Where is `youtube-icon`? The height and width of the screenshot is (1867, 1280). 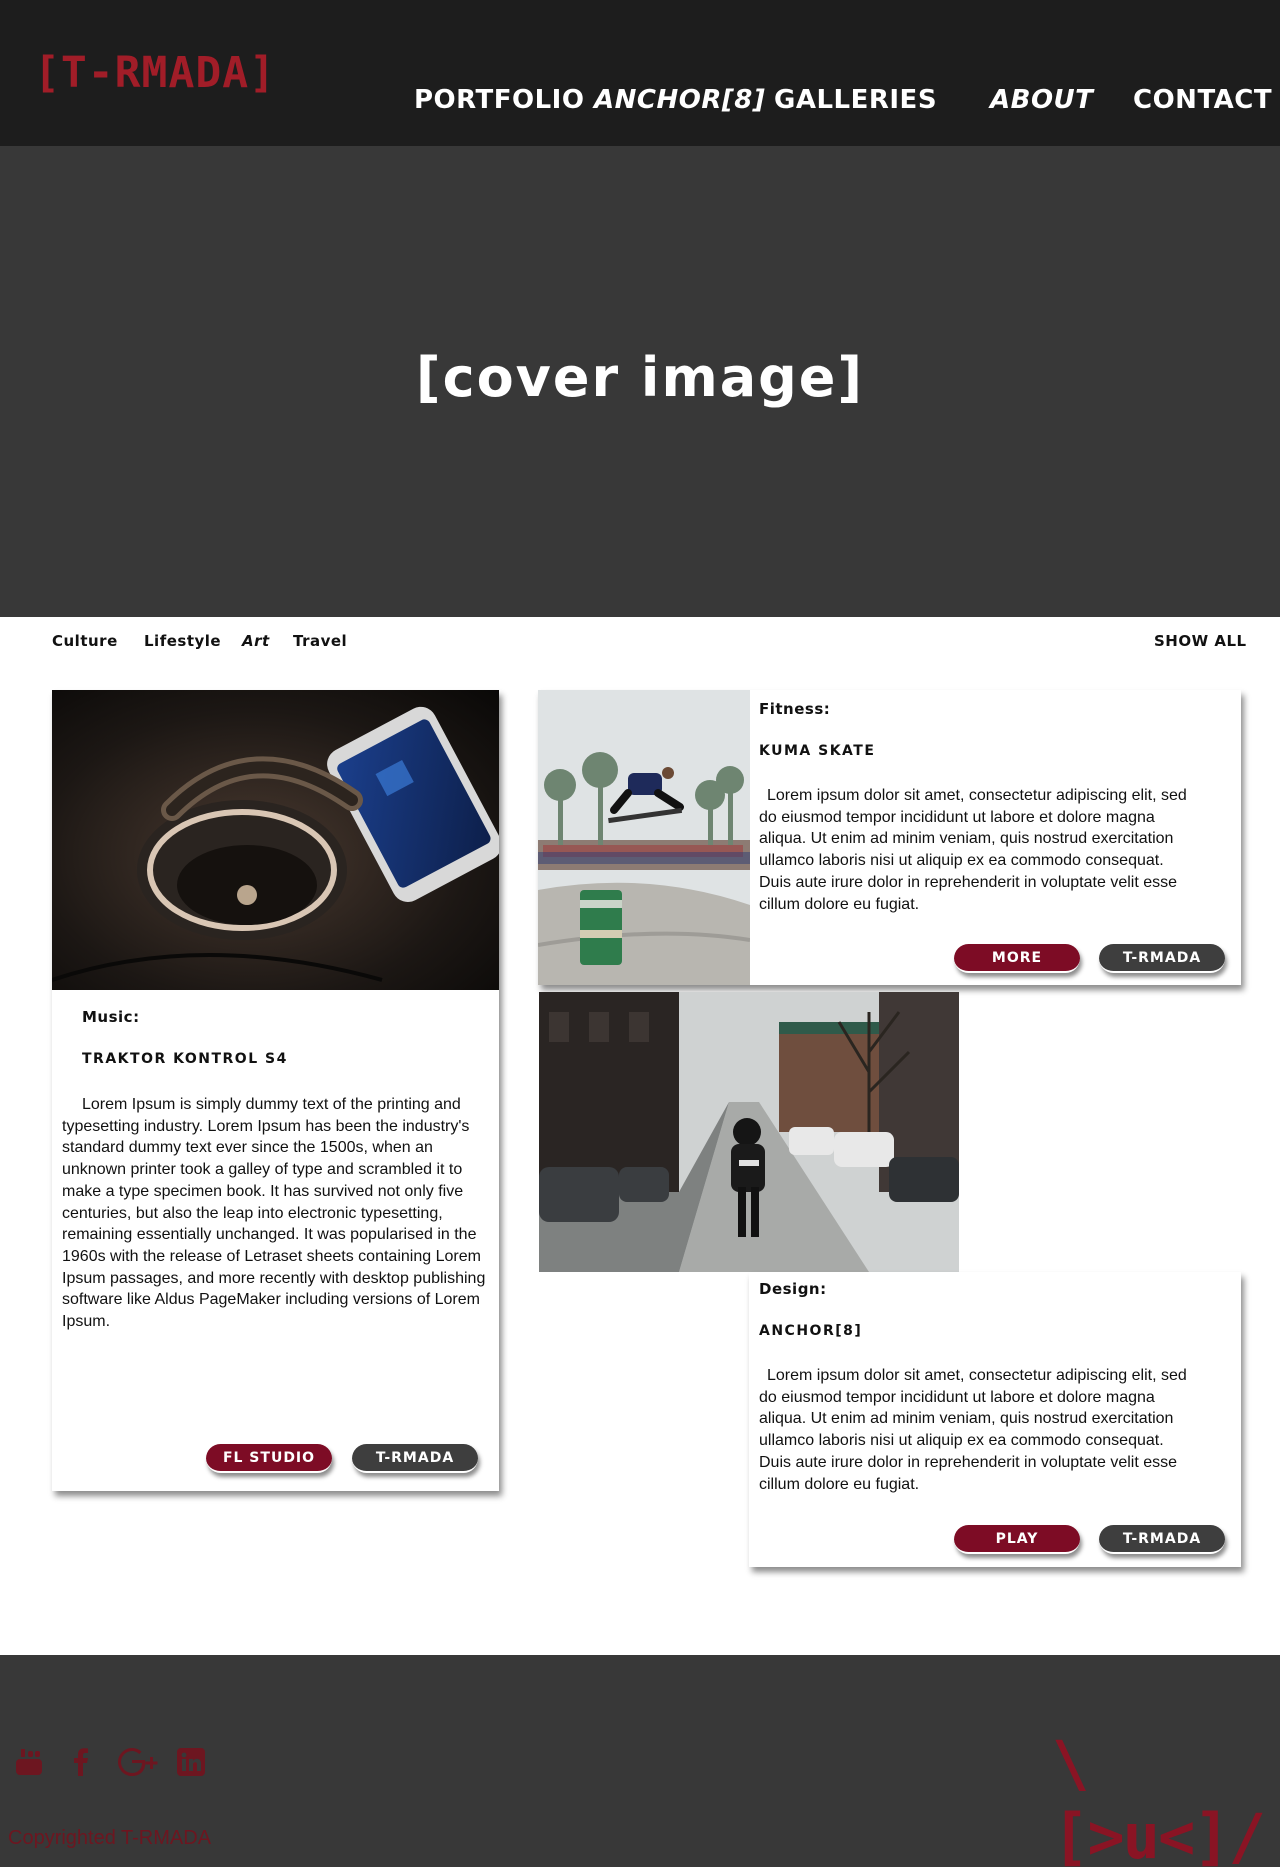
youtube-icon is located at coordinates (29, 1762).